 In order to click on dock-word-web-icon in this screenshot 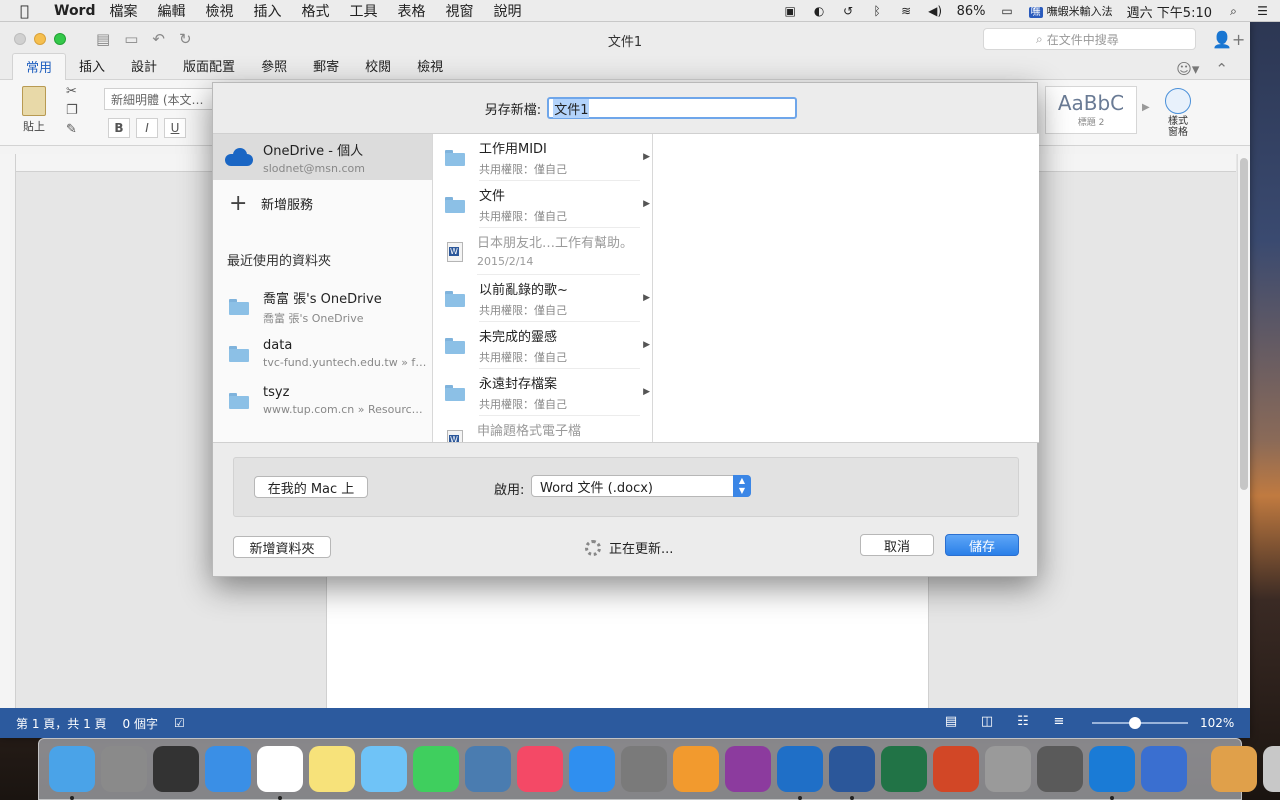, I will do `click(1164, 769)`.